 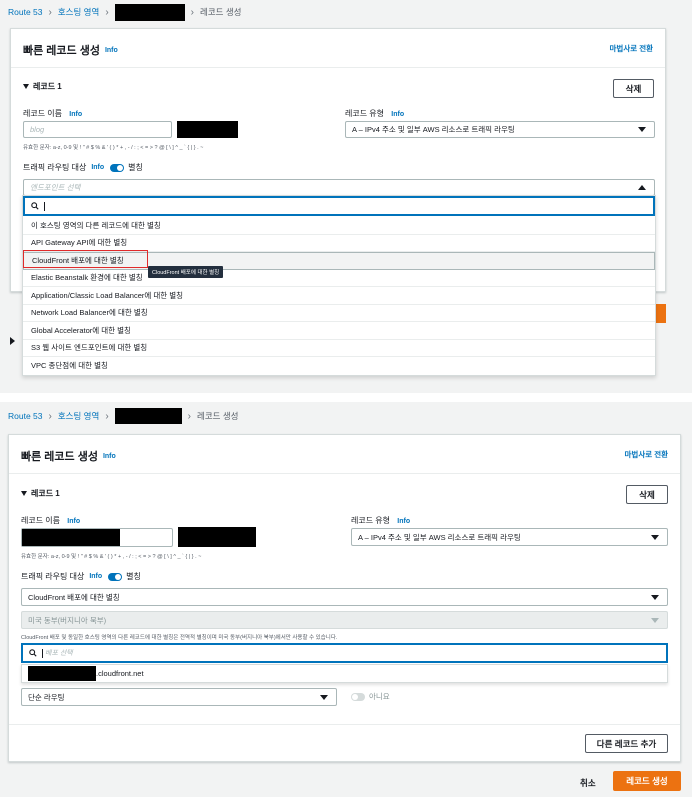 I want to click on caret-up-icon, so click(x=642, y=187).